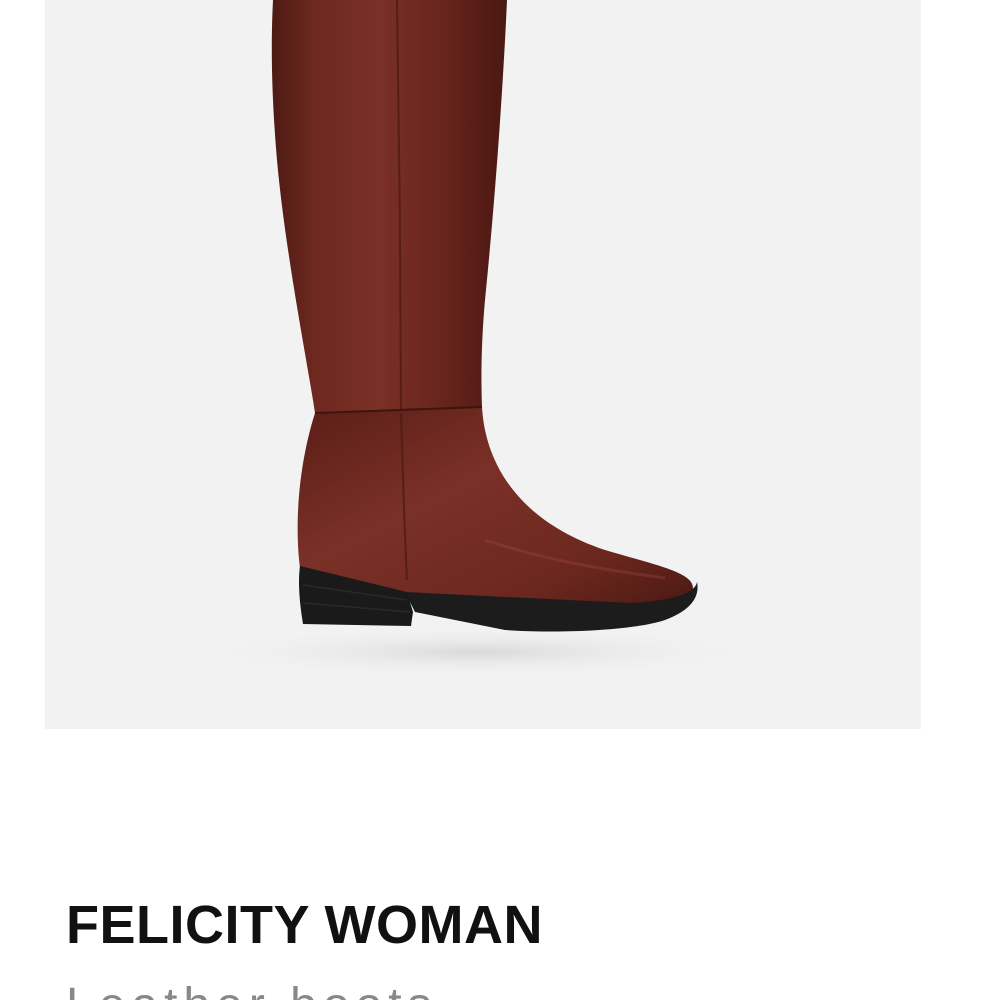  What do you see at coordinates (304, 925) in the screenshot?
I see `product-name: FELICITY WOMAN` at bounding box center [304, 925].